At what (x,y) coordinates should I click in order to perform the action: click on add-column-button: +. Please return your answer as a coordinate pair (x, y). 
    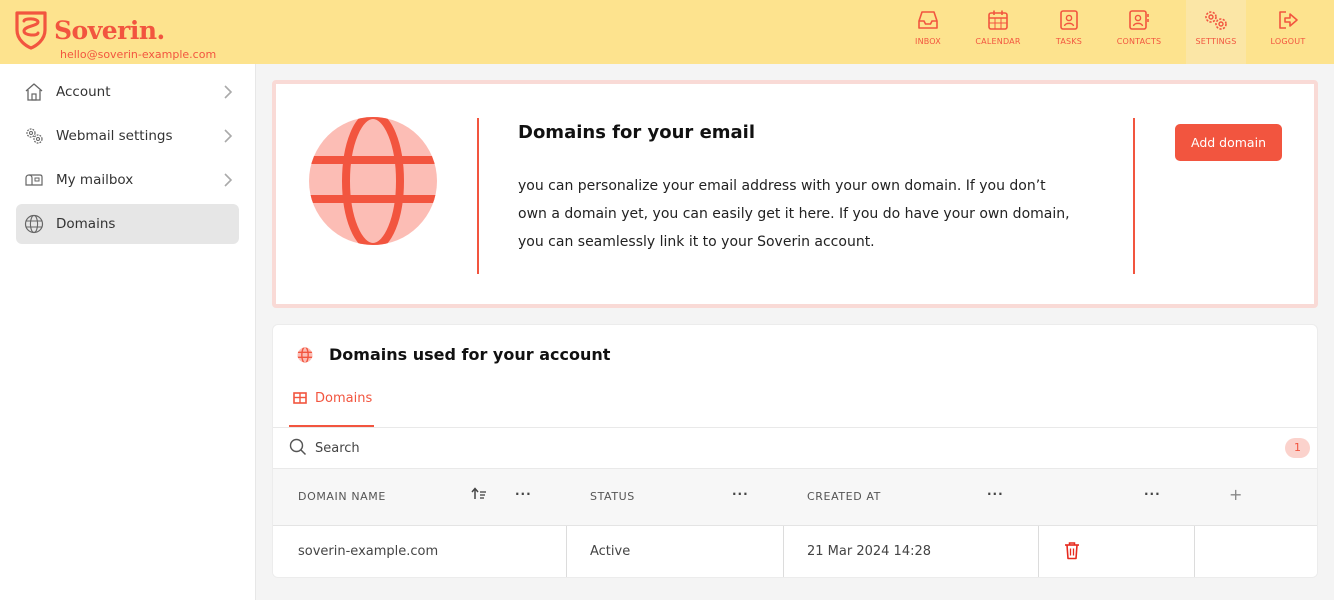
    Looking at the image, I should click on (1235, 494).